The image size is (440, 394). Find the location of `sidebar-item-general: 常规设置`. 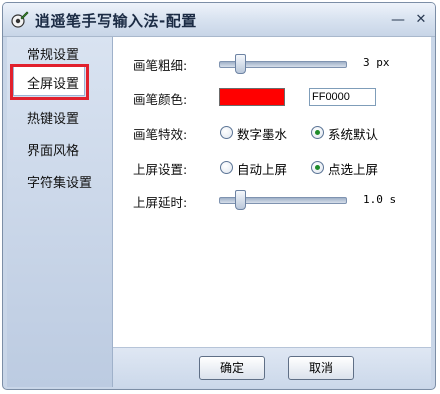

sidebar-item-general: 常规设置 is located at coordinates (53, 53).